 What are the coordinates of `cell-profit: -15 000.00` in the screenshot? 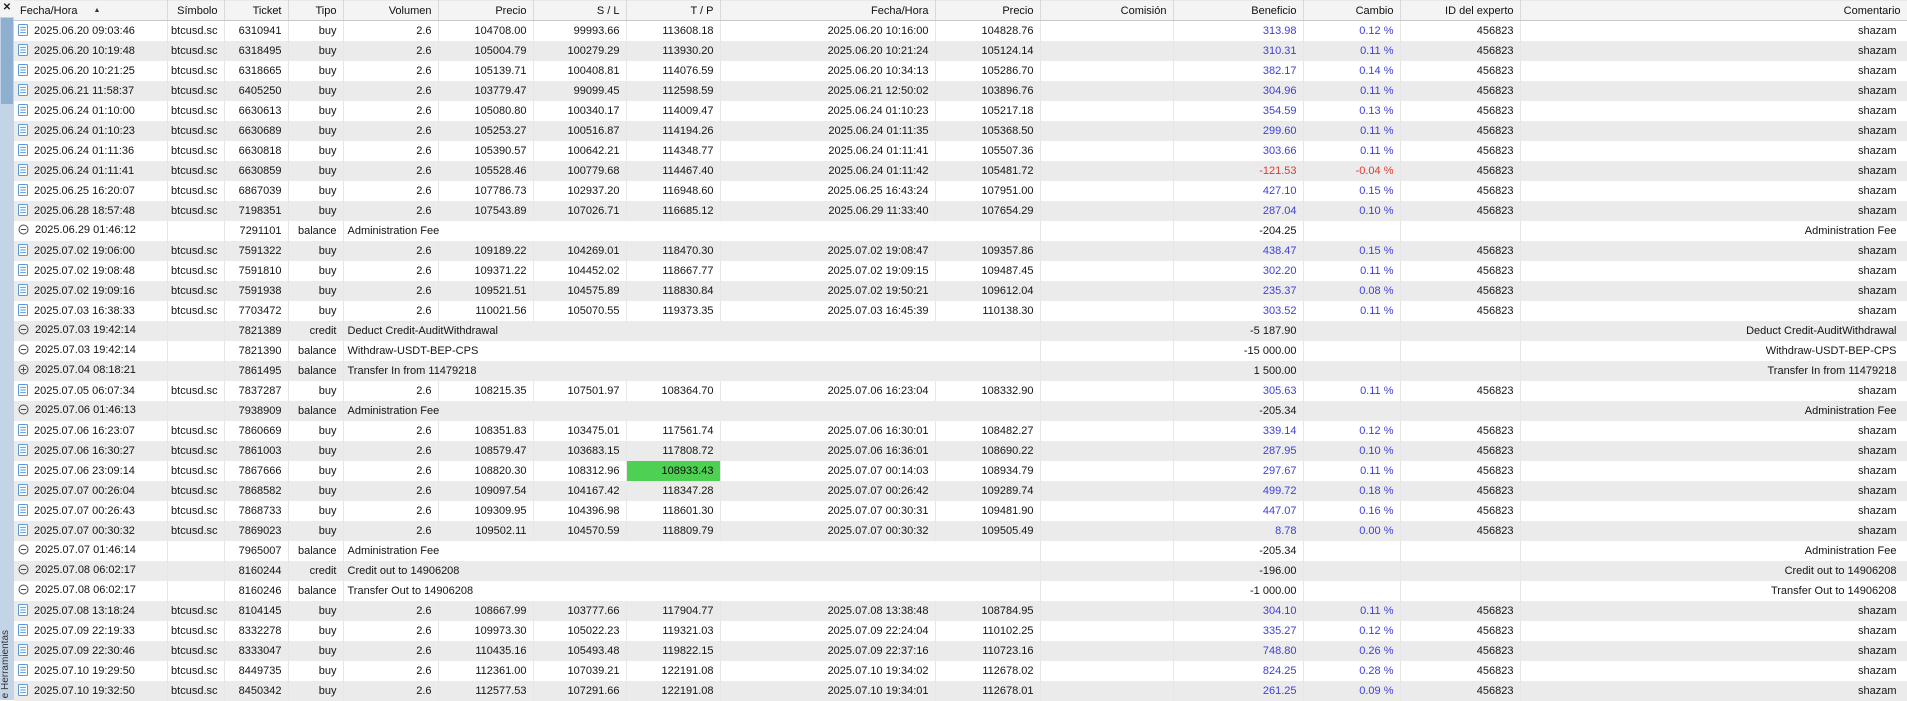 It's located at (1238, 351).